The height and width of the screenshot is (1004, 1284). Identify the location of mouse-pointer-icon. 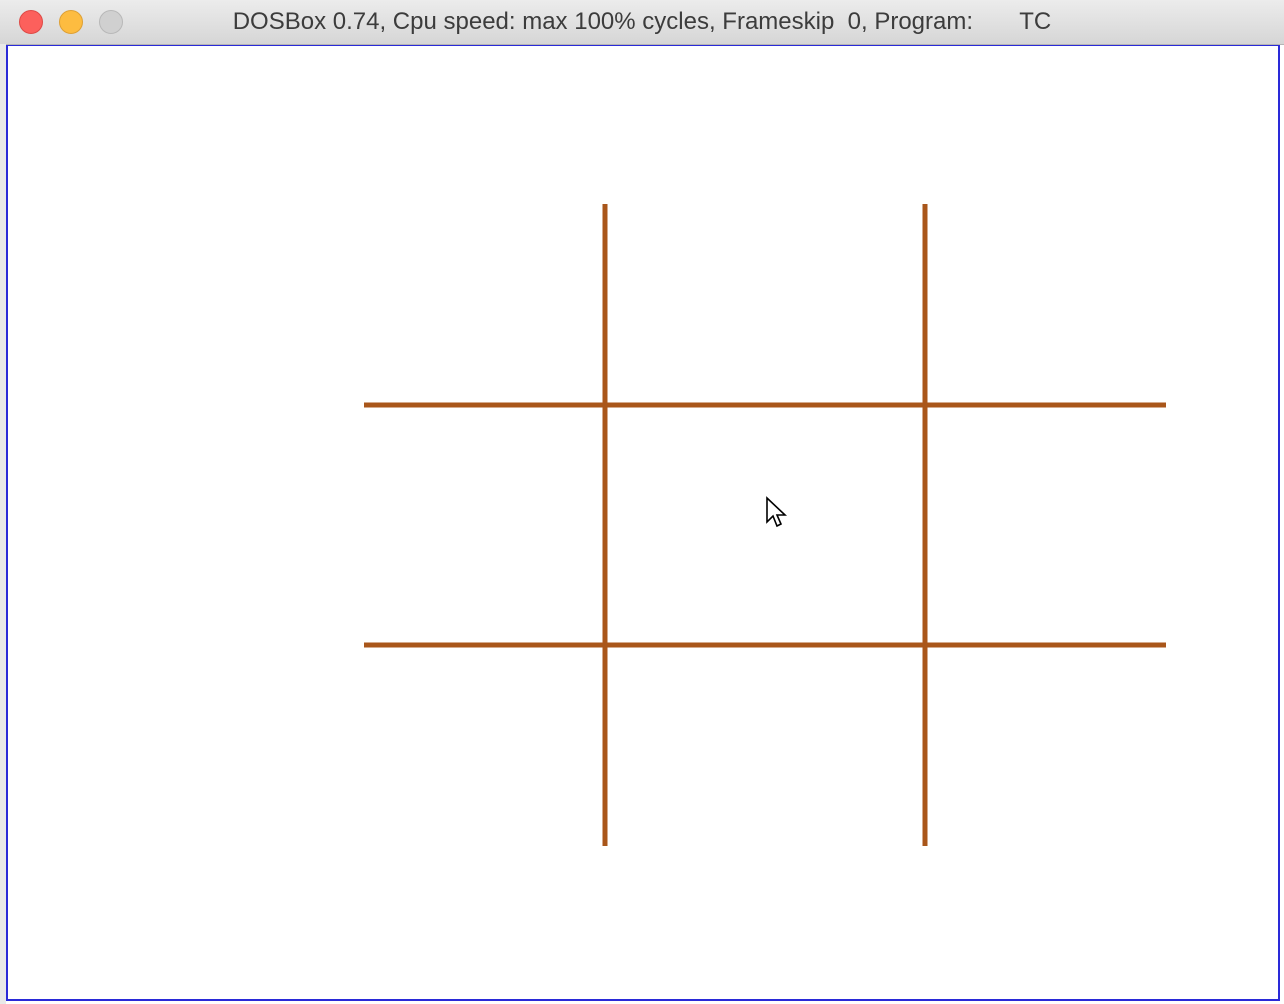
(777, 512).